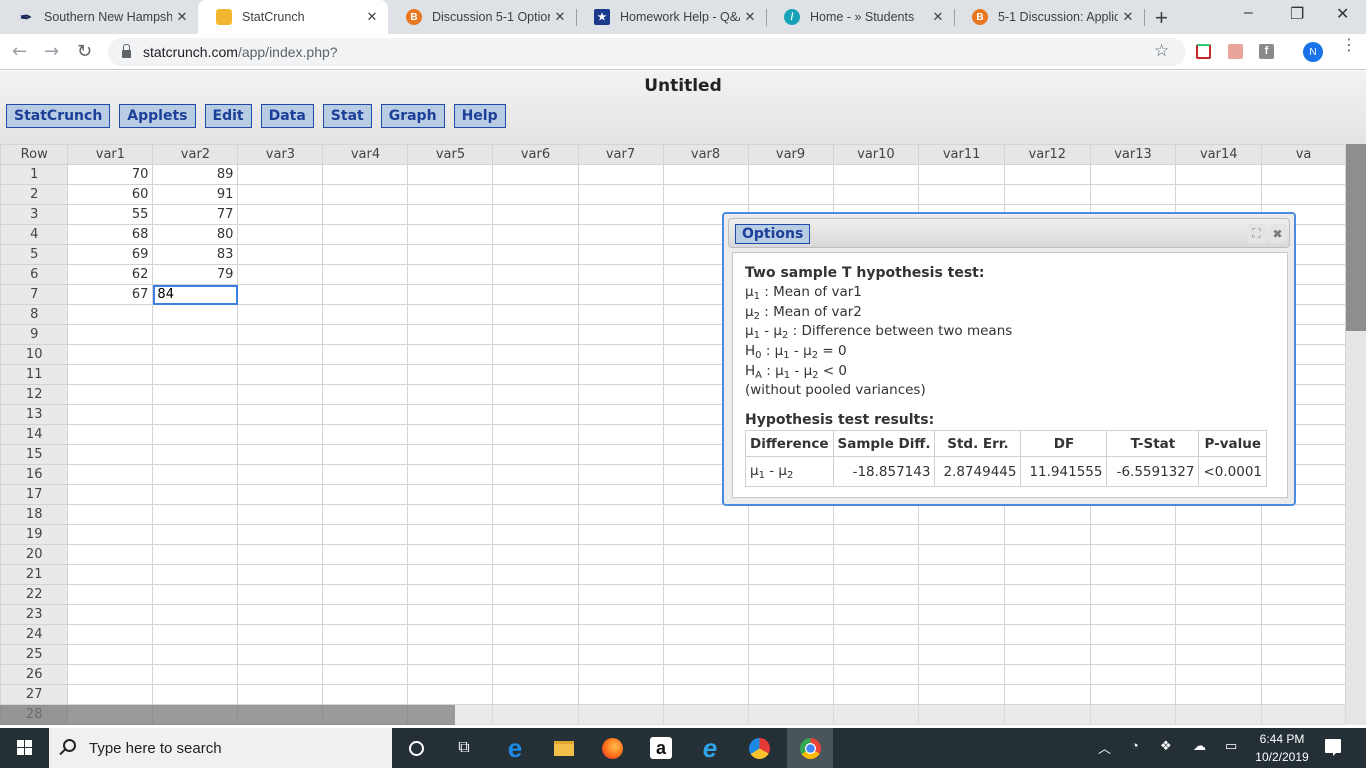 Image resolution: width=1366 pixels, height=768 pixels. Describe the element at coordinates (1256, 233) in the screenshot. I see `expand-icon: ⛶` at that location.